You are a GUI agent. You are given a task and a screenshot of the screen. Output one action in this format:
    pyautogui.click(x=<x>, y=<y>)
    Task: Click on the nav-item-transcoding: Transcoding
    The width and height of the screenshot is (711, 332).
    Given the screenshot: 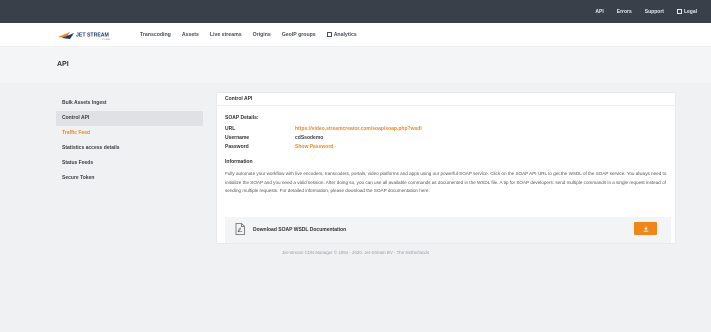 What is the action you would take?
    pyautogui.click(x=155, y=35)
    